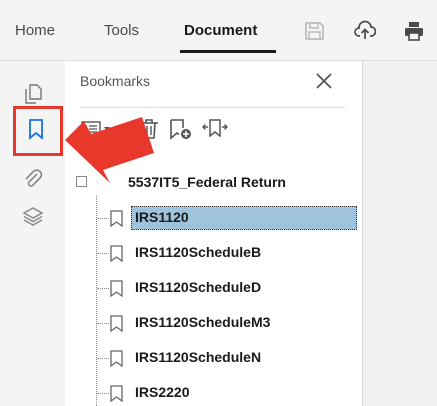 This screenshot has height=406, width=437. Describe the element at coordinates (228, 51) in the screenshot. I see `active-tab-indicator` at that location.